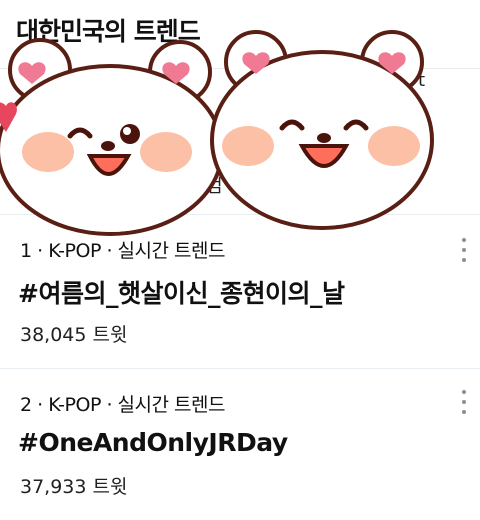  What do you see at coordinates (181, 292) in the screenshot?
I see `trend-hashtag: #여름의_햇살이신_종현이의_날` at bounding box center [181, 292].